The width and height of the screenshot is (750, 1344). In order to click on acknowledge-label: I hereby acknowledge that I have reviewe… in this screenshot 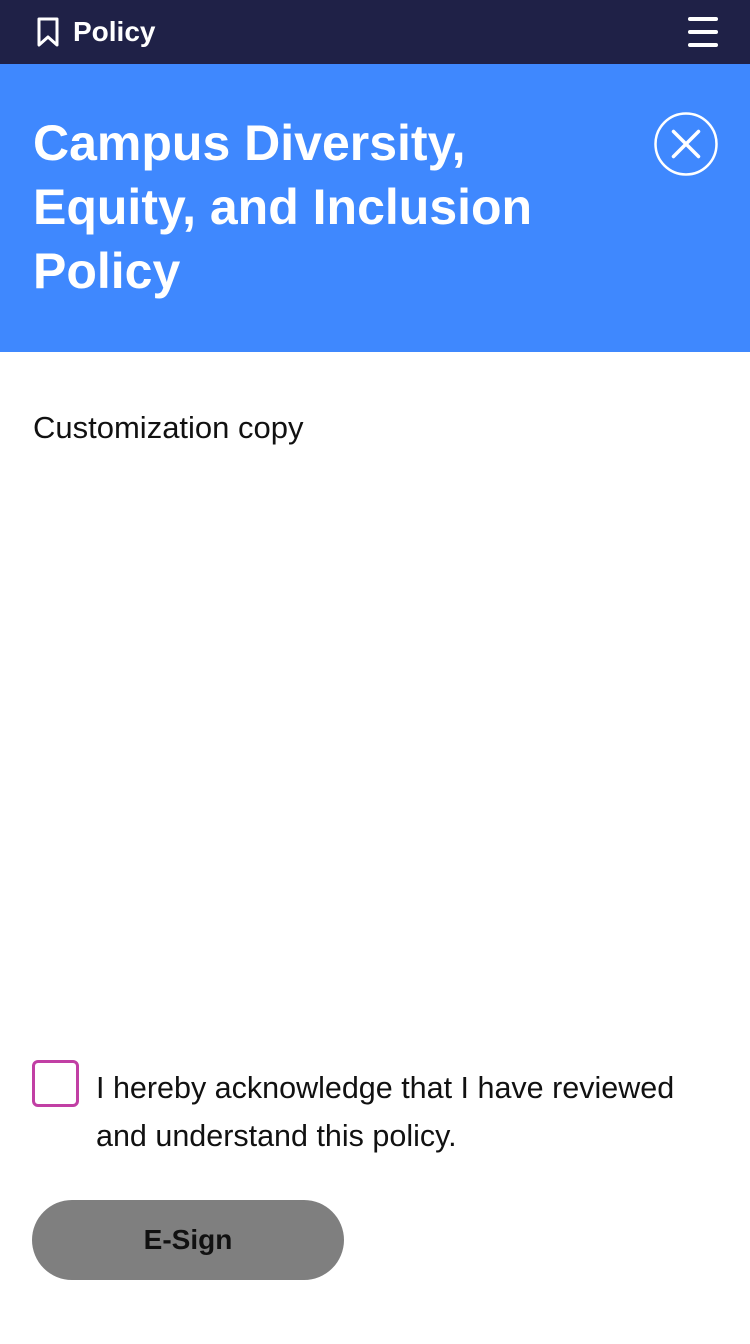, I will do `click(385, 1112)`.